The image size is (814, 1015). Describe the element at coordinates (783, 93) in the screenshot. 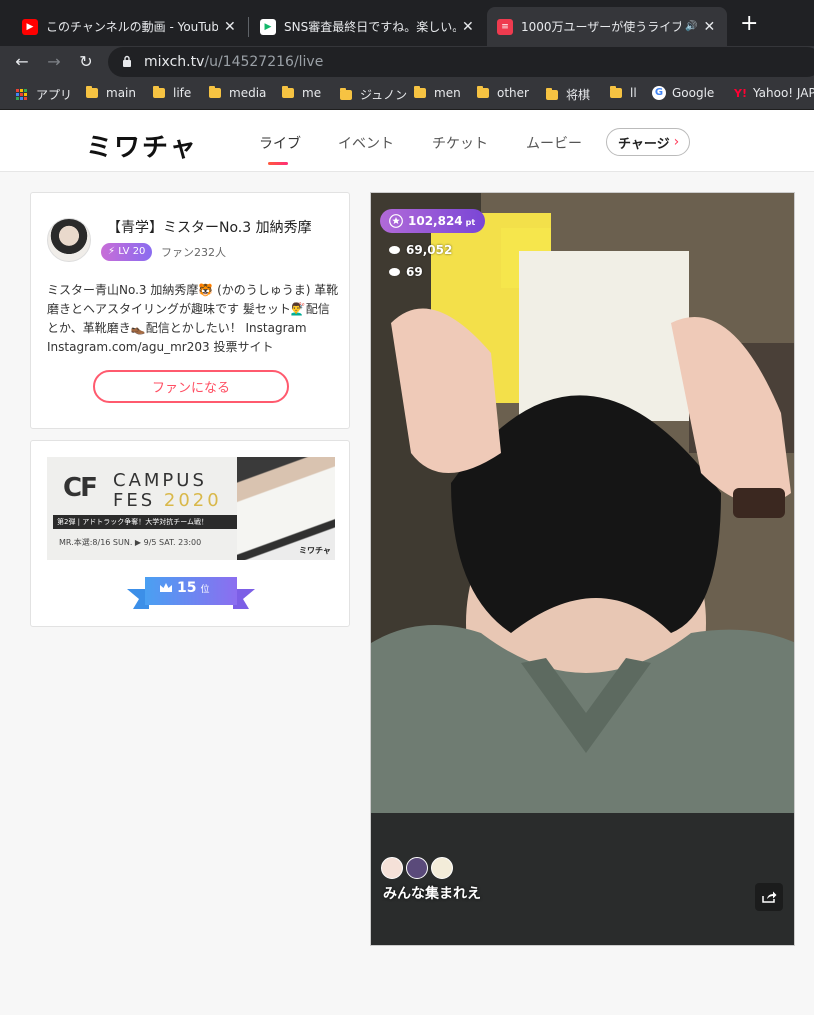

I see `bookmark-label: Yahoo! JAP` at that location.